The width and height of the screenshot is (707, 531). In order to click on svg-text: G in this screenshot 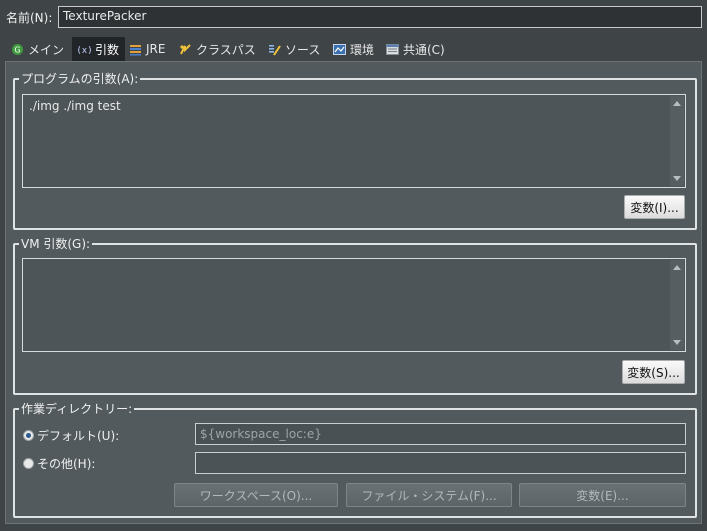, I will do `click(17, 49)`.